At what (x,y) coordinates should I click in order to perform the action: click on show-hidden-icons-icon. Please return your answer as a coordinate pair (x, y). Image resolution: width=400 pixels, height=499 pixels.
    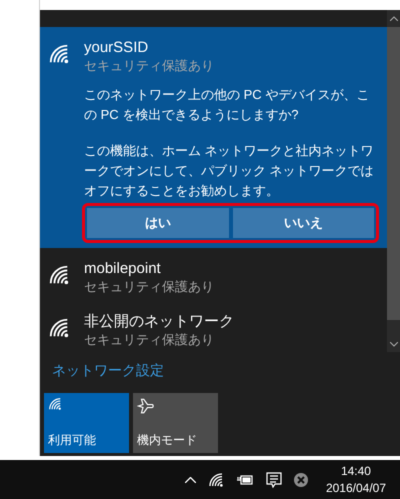
    Looking at the image, I should click on (190, 479).